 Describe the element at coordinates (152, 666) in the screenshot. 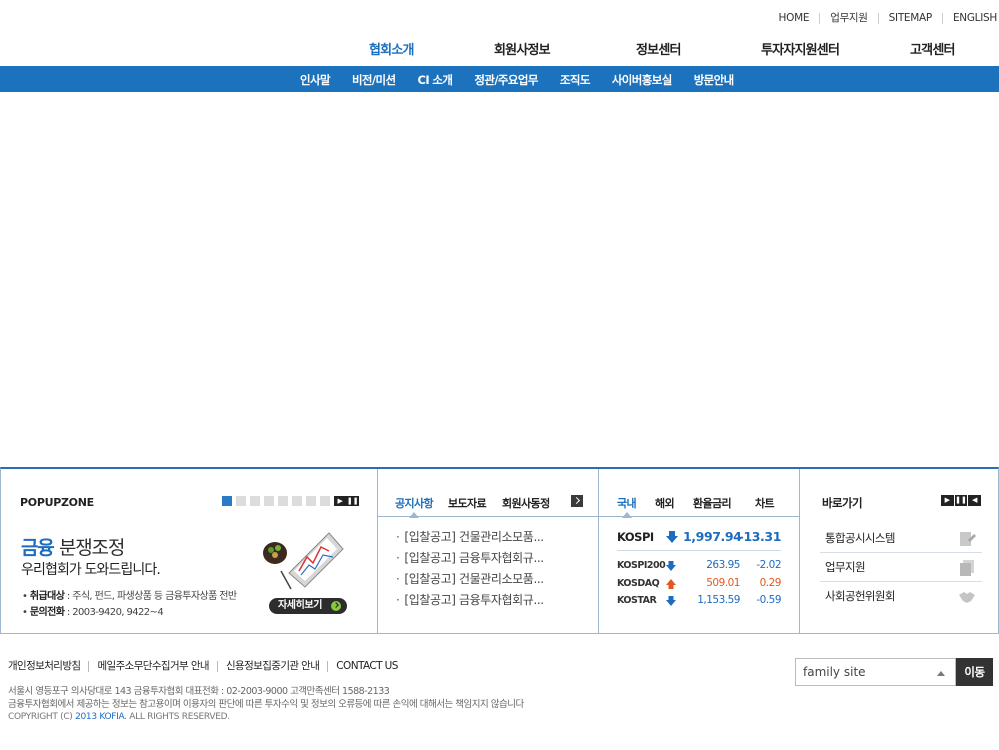

I see `footer-email-policy-link: 메일주소무단수집거부 안내` at that location.